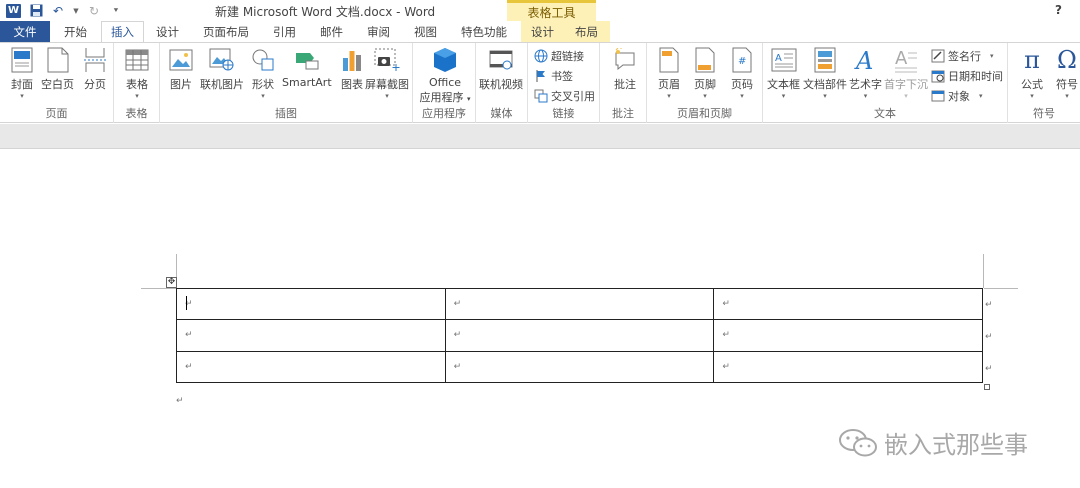 This screenshot has width=1080, height=488. Describe the element at coordinates (284, 31) in the screenshot. I see `tab-references: 引用` at that location.